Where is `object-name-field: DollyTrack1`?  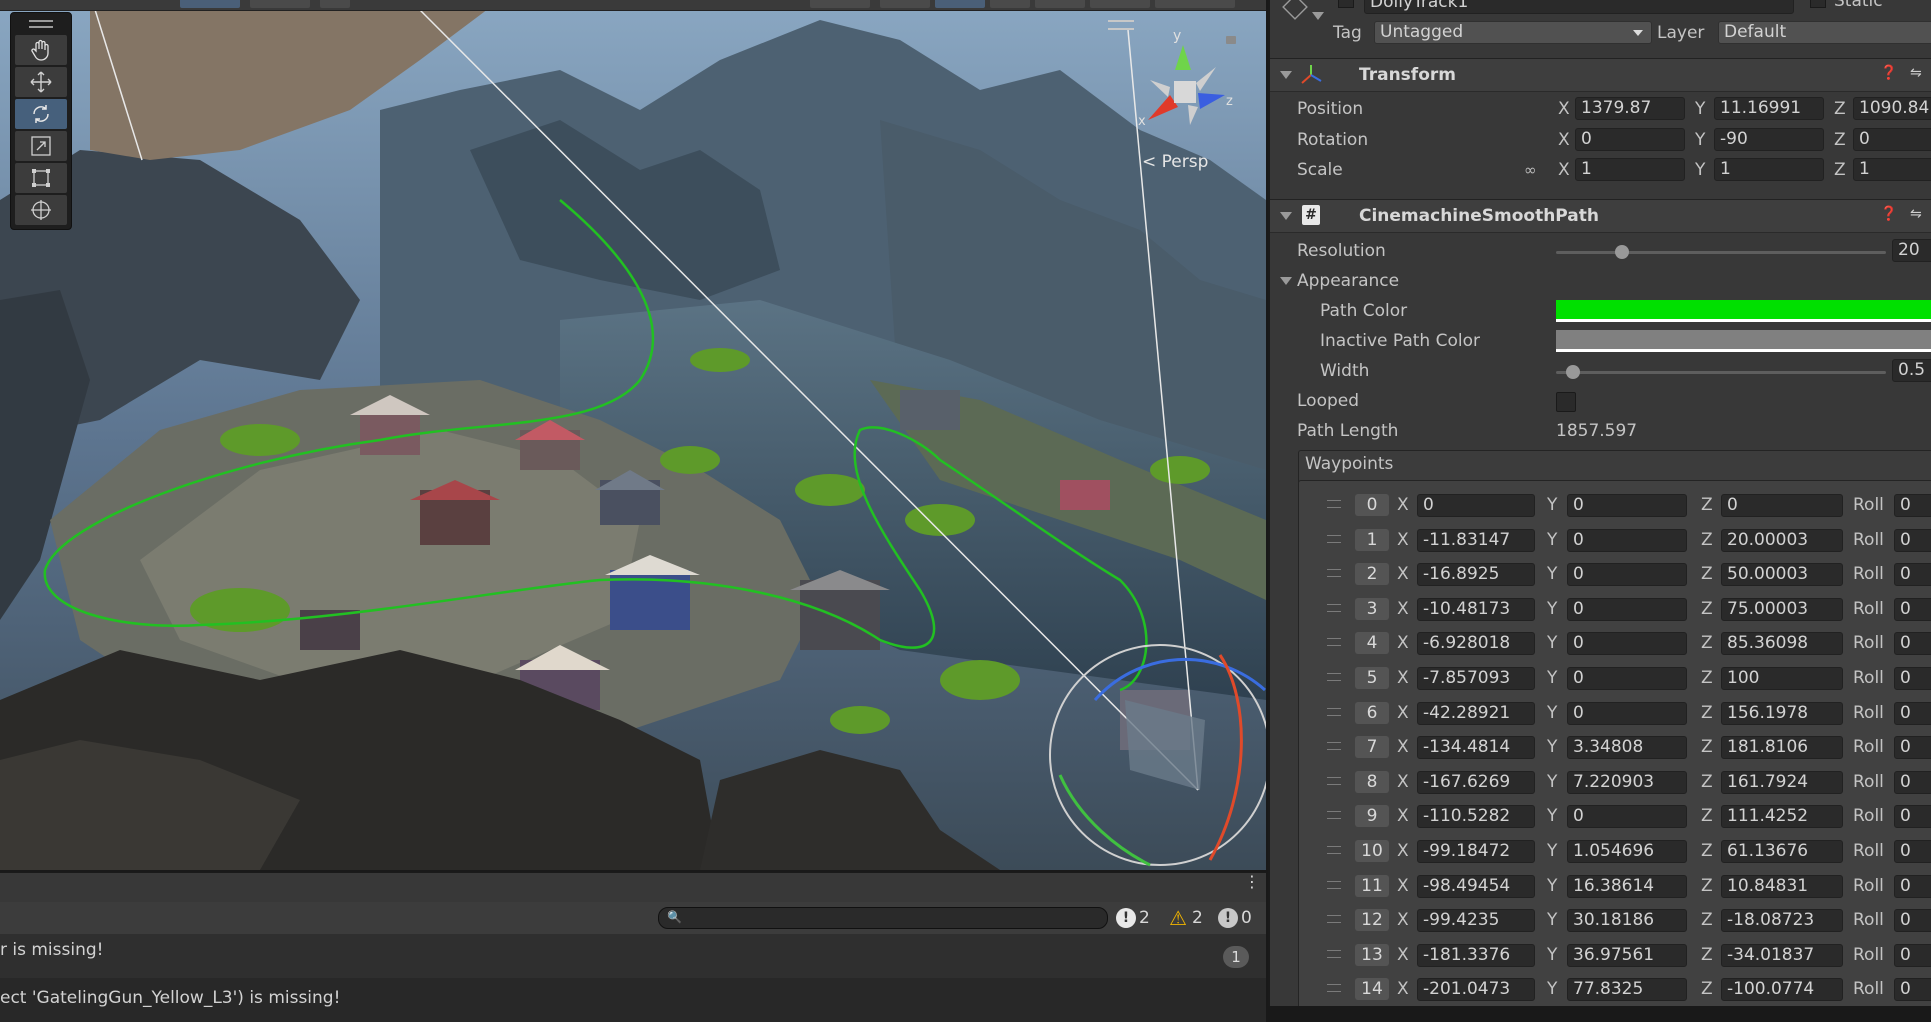 object-name-field: DollyTrack1 is located at coordinates (1579, 7).